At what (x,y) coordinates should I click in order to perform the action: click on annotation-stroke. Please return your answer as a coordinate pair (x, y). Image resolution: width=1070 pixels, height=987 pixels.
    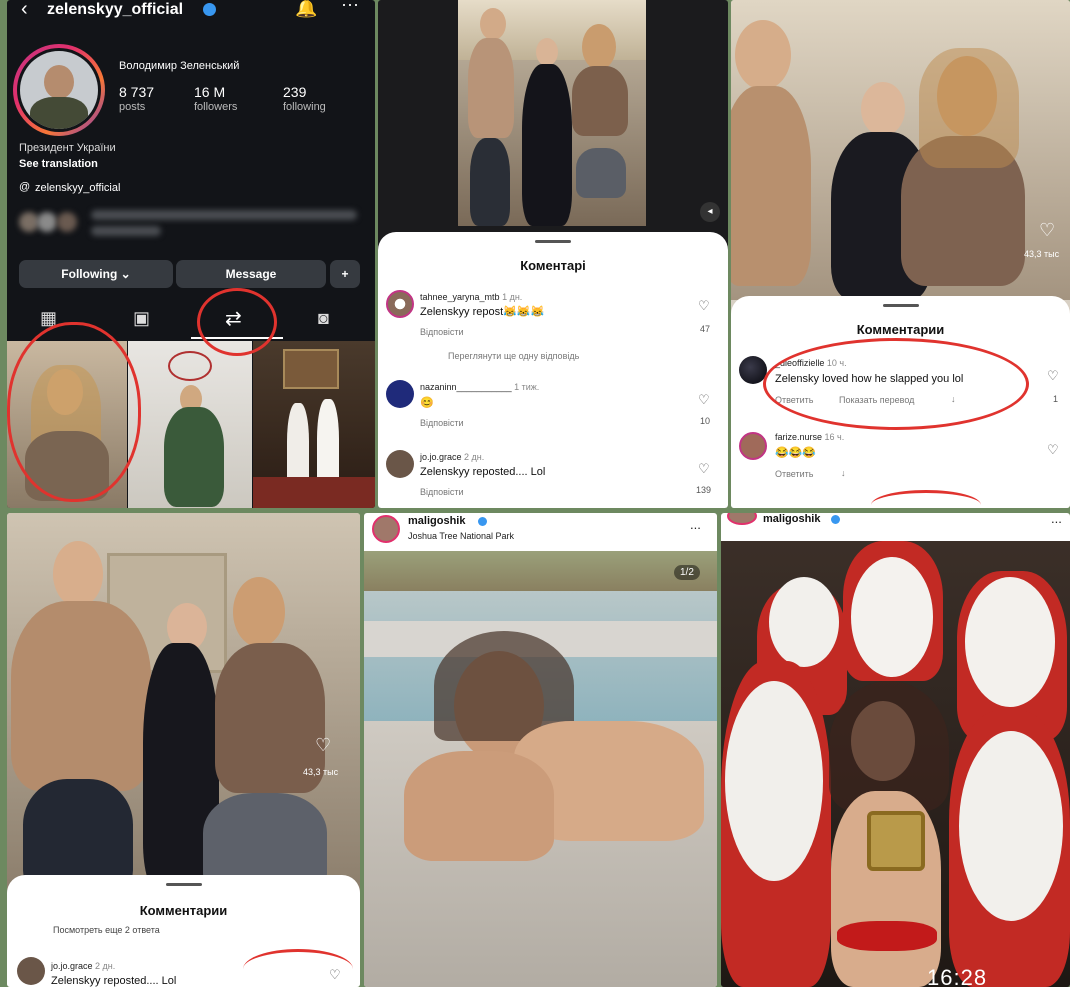
    Looking at the image, I should click on (298, 968).